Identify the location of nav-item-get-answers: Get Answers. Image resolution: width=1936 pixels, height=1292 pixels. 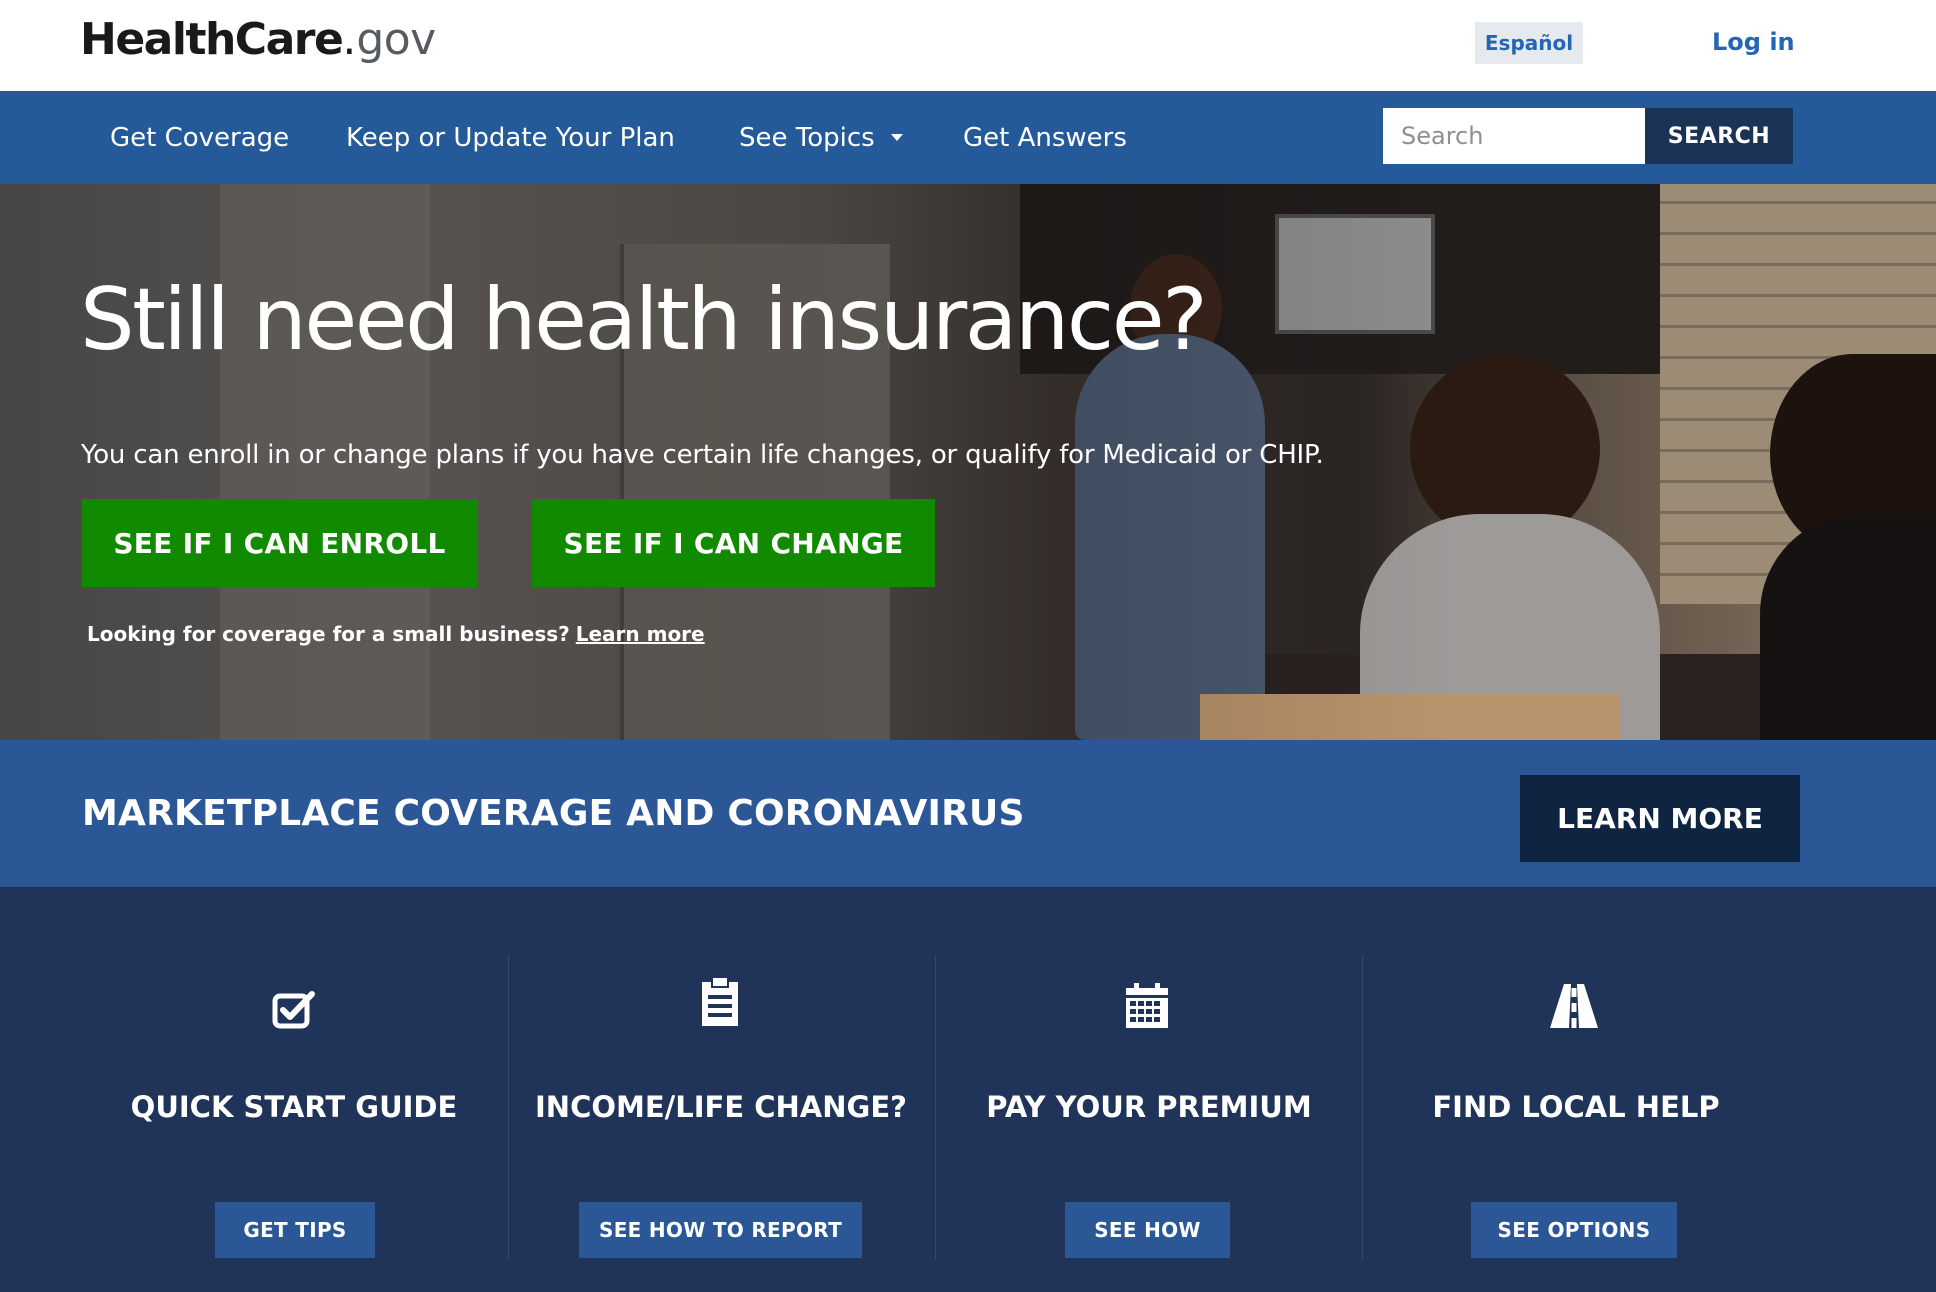
(1045, 137).